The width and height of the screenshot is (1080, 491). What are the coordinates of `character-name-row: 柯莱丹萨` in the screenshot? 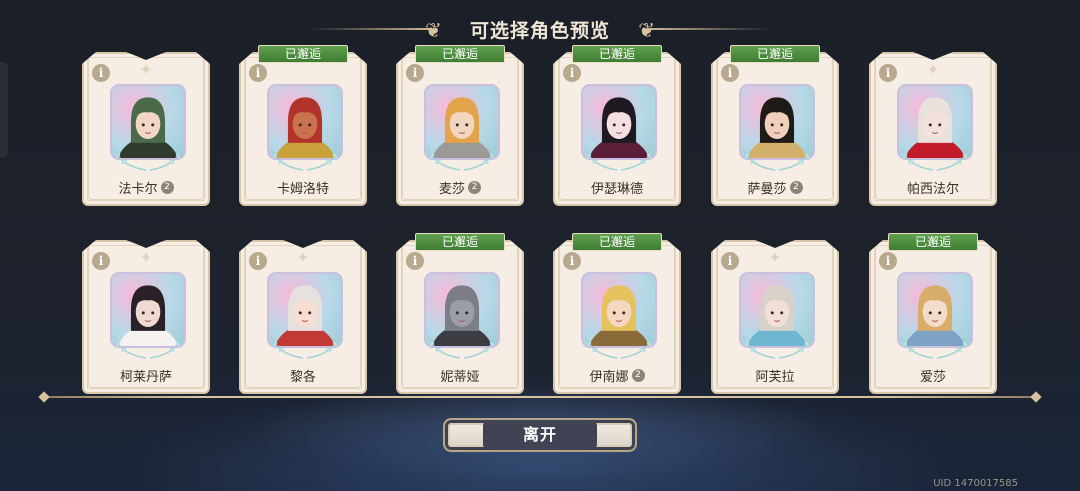 It's located at (146, 375).